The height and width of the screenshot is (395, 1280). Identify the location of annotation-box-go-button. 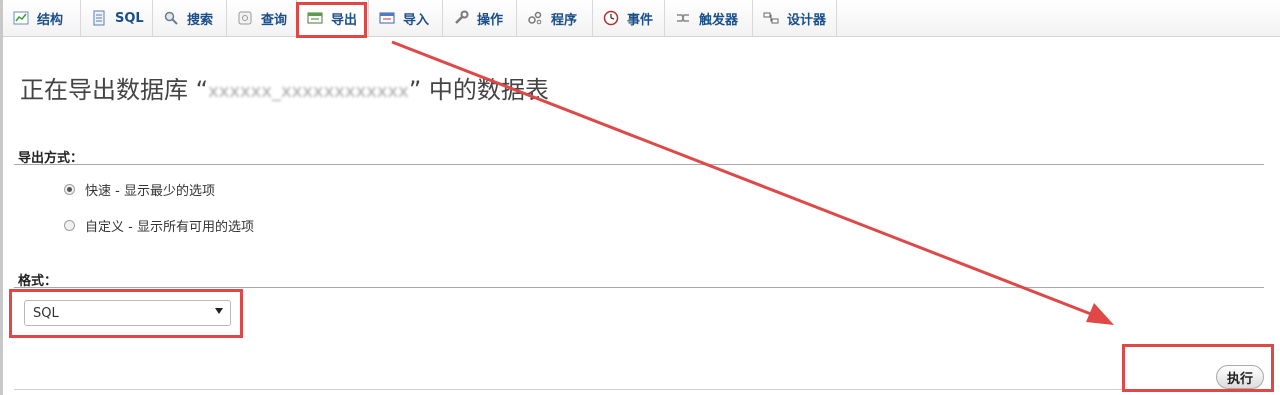
(1198, 368).